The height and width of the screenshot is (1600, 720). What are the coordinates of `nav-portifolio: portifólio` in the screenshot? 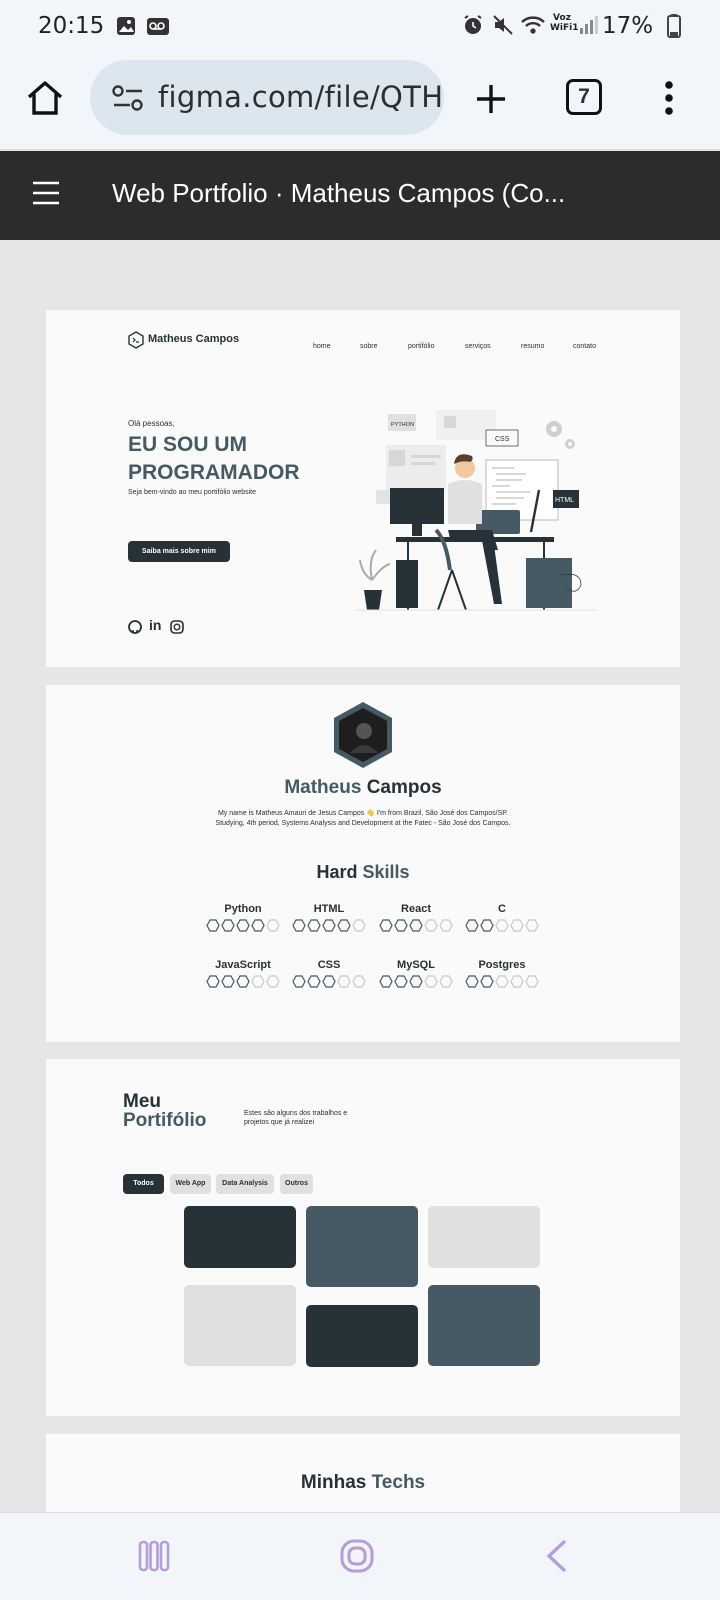 It's located at (421, 346).